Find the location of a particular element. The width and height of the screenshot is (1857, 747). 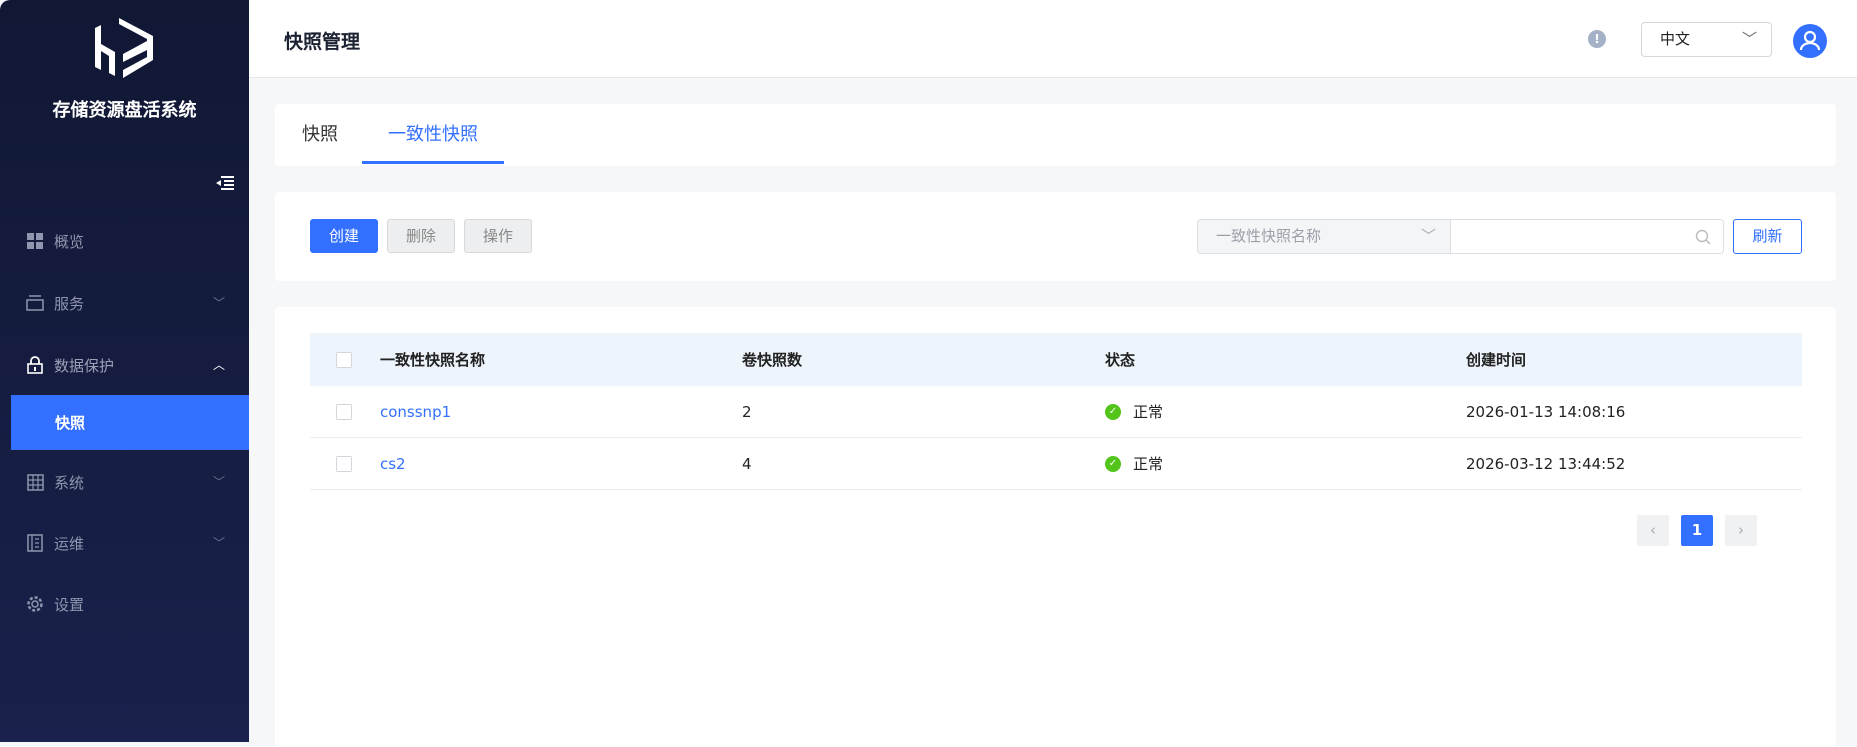

menu-collapse-icon is located at coordinates (225, 183).